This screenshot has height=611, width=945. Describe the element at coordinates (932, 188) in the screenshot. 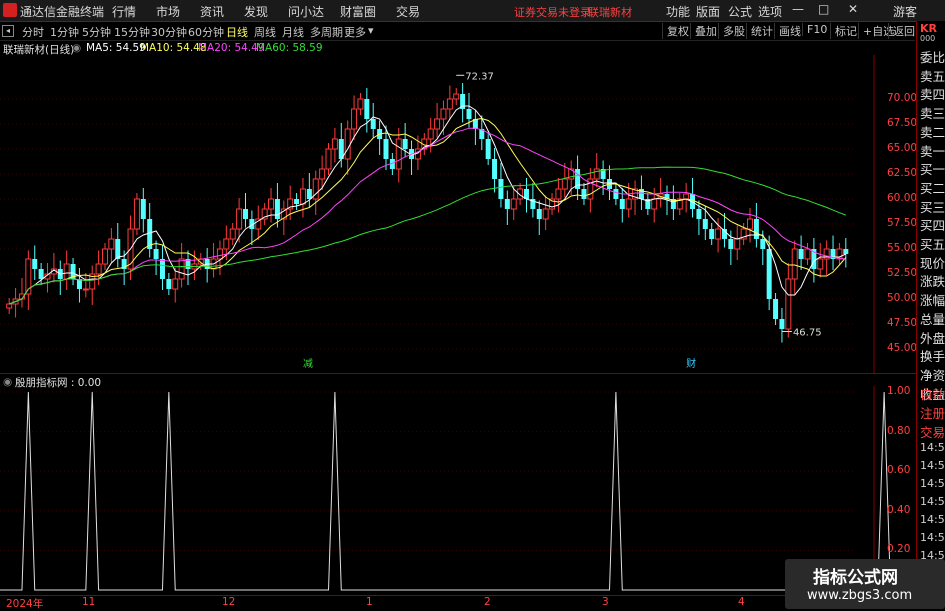

I see `quote-field-label: 买二` at that location.